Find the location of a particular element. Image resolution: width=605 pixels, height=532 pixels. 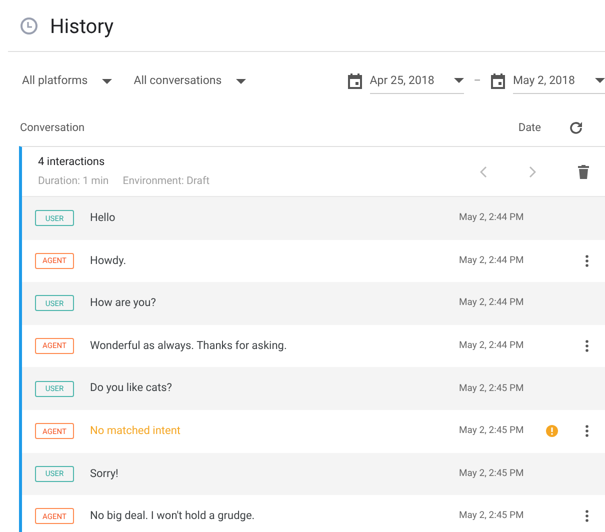

page-title: History is located at coordinates (82, 26).